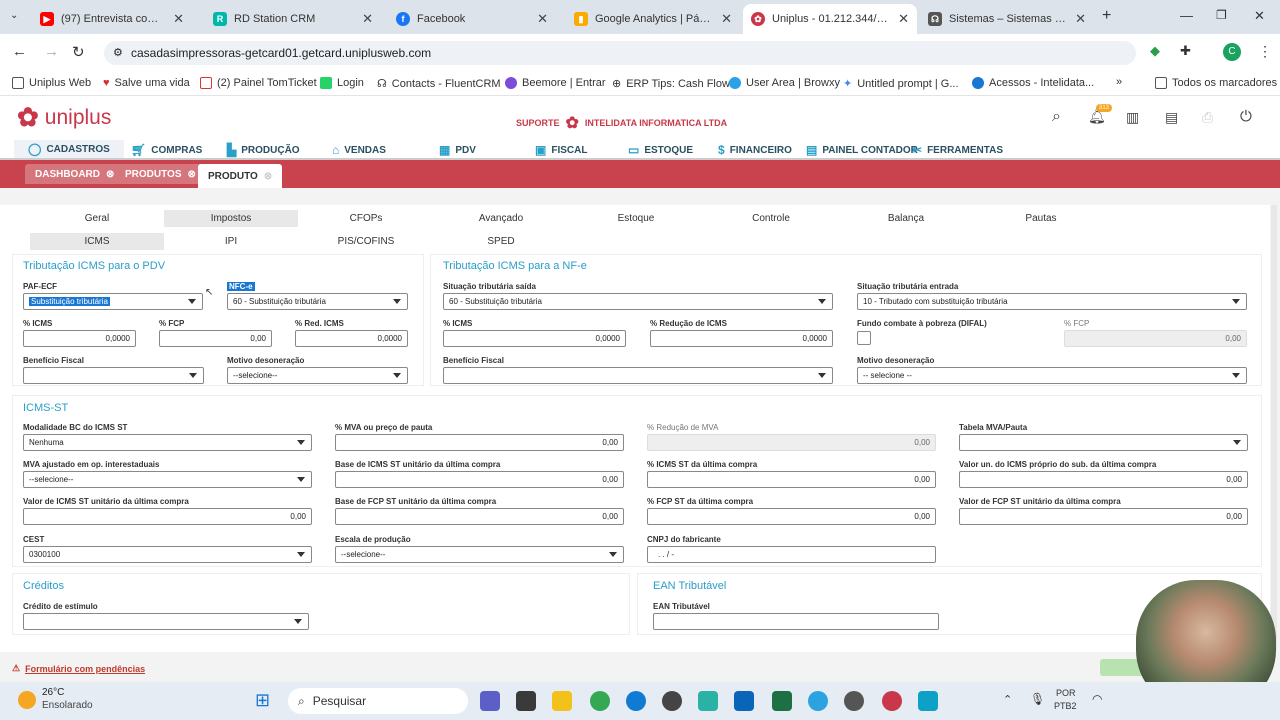 This screenshot has width=1280, height=720. Describe the element at coordinates (771, 218) in the screenshot. I see `tab-controle: Controle` at that location.